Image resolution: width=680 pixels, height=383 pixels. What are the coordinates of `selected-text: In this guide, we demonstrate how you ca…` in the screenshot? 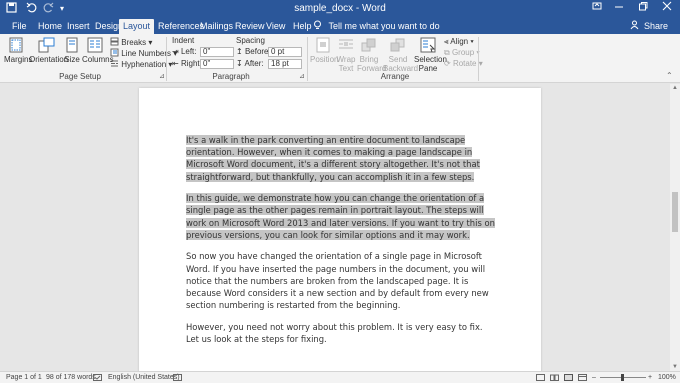 It's located at (340, 216).